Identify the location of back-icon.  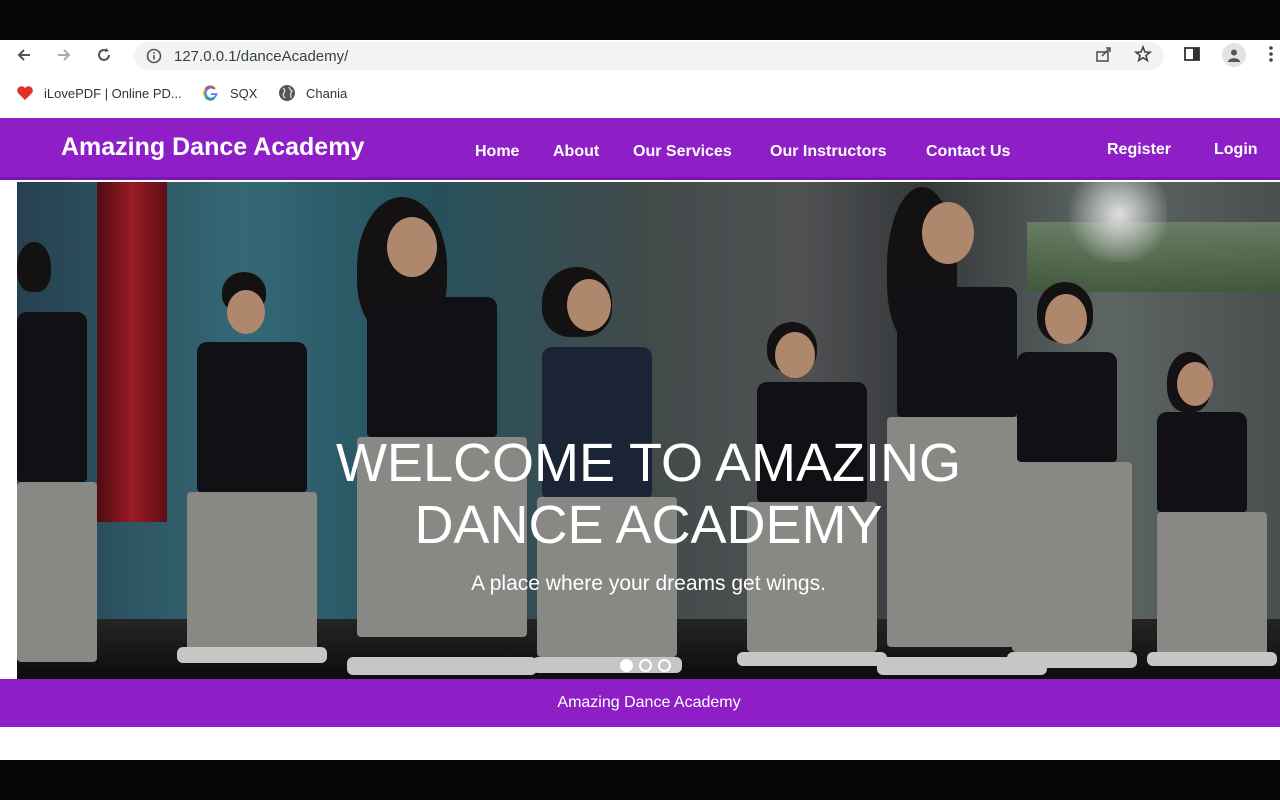
(24, 55).